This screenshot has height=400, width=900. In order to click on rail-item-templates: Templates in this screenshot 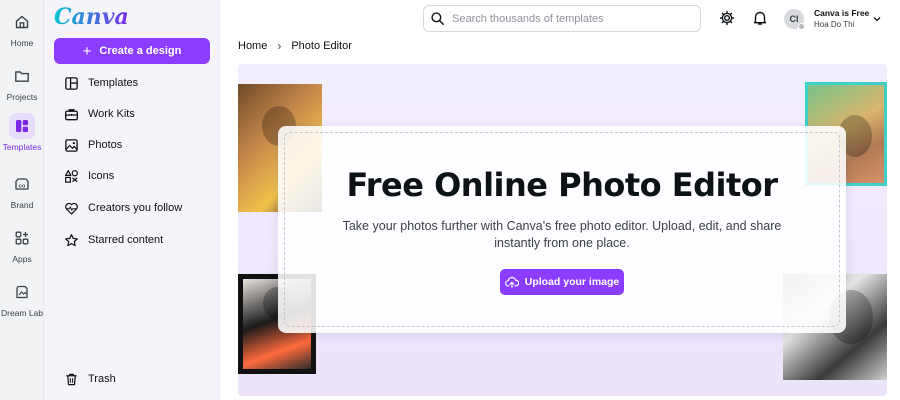, I will do `click(22, 132)`.